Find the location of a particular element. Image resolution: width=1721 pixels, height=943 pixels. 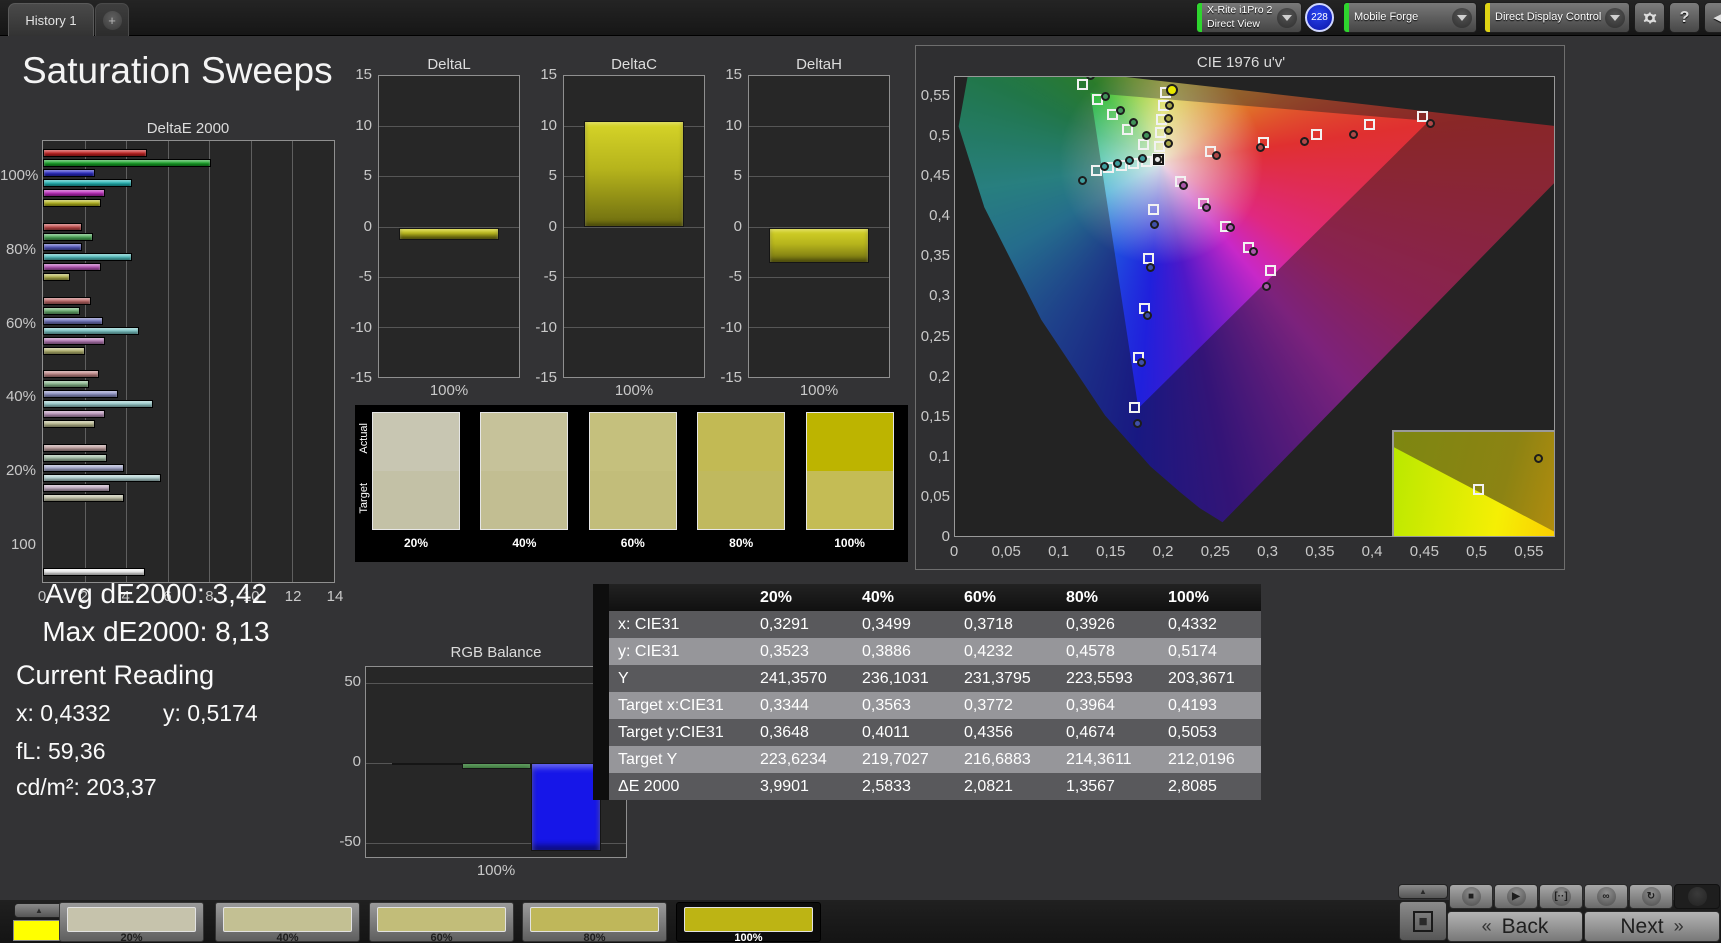

rgb-bar-green is located at coordinates (497, 766).